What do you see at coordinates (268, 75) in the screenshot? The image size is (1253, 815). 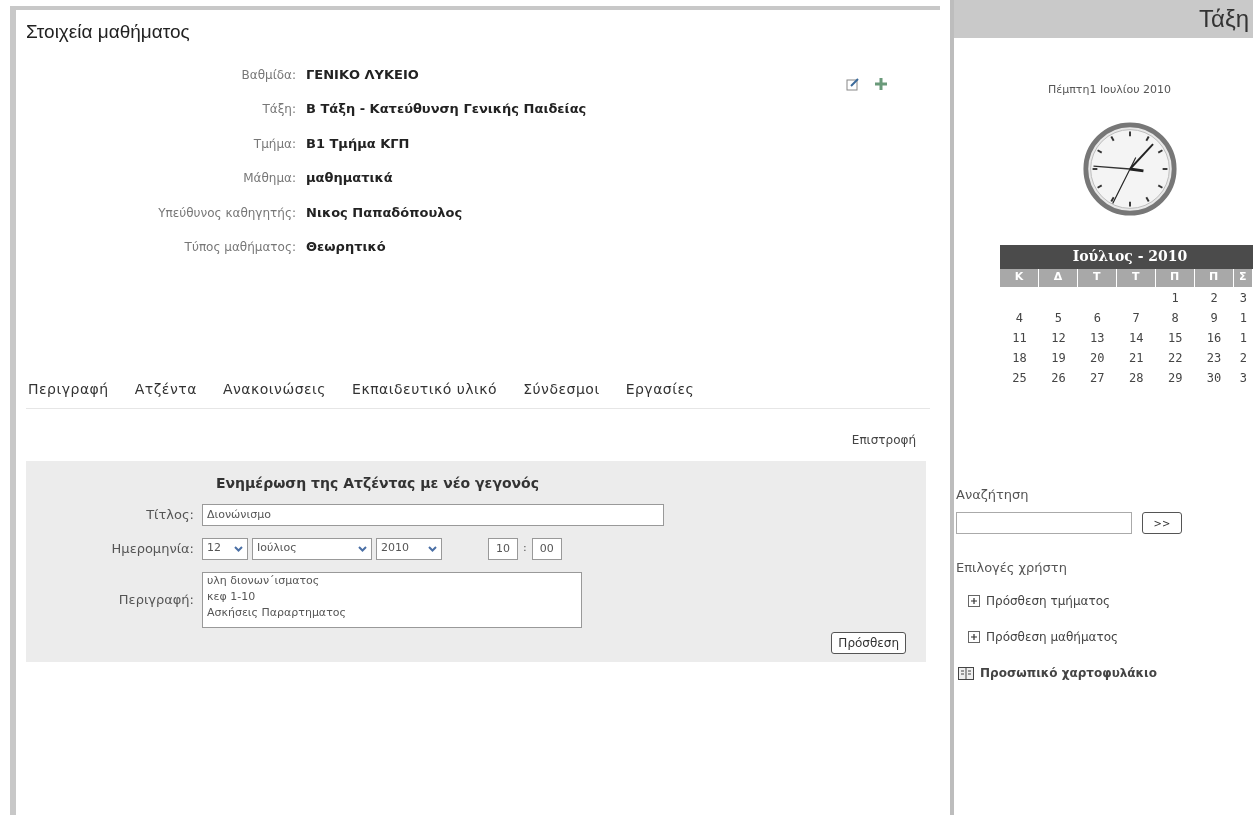 I see `field-label: Βαθμίδα:` at bounding box center [268, 75].